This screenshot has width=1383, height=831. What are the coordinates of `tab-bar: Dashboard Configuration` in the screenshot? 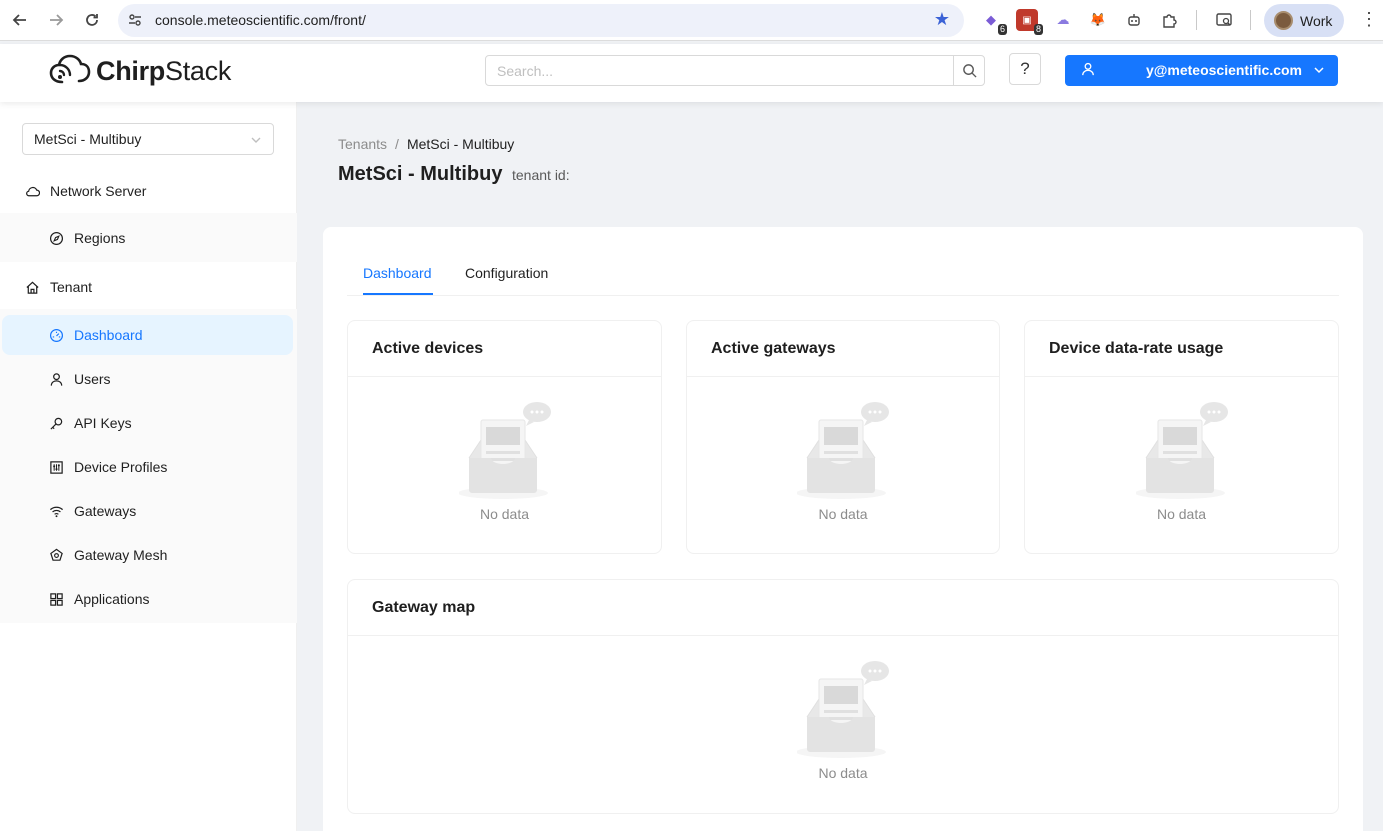 It's located at (843, 275).